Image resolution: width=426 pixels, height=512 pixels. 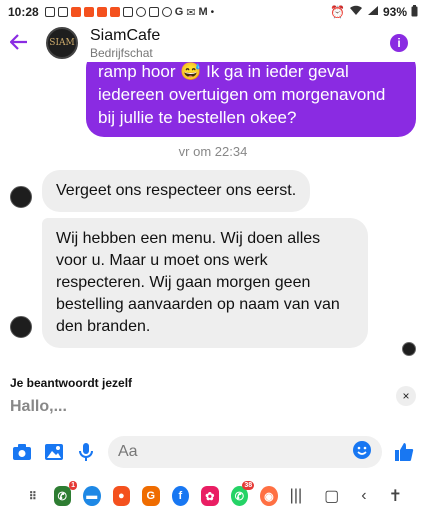 I want to click on signal-icon, so click(x=373, y=12).